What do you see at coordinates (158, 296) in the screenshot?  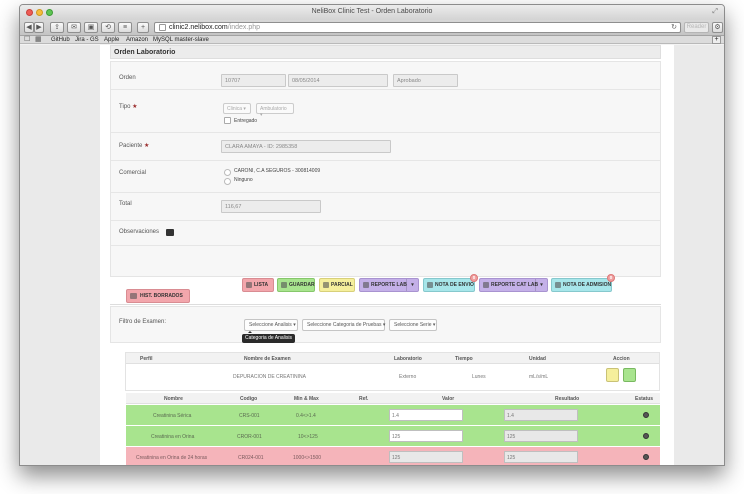 I see `hist-borrados-tab: HIST. BORRADOS` at bounding box center [158, 296].